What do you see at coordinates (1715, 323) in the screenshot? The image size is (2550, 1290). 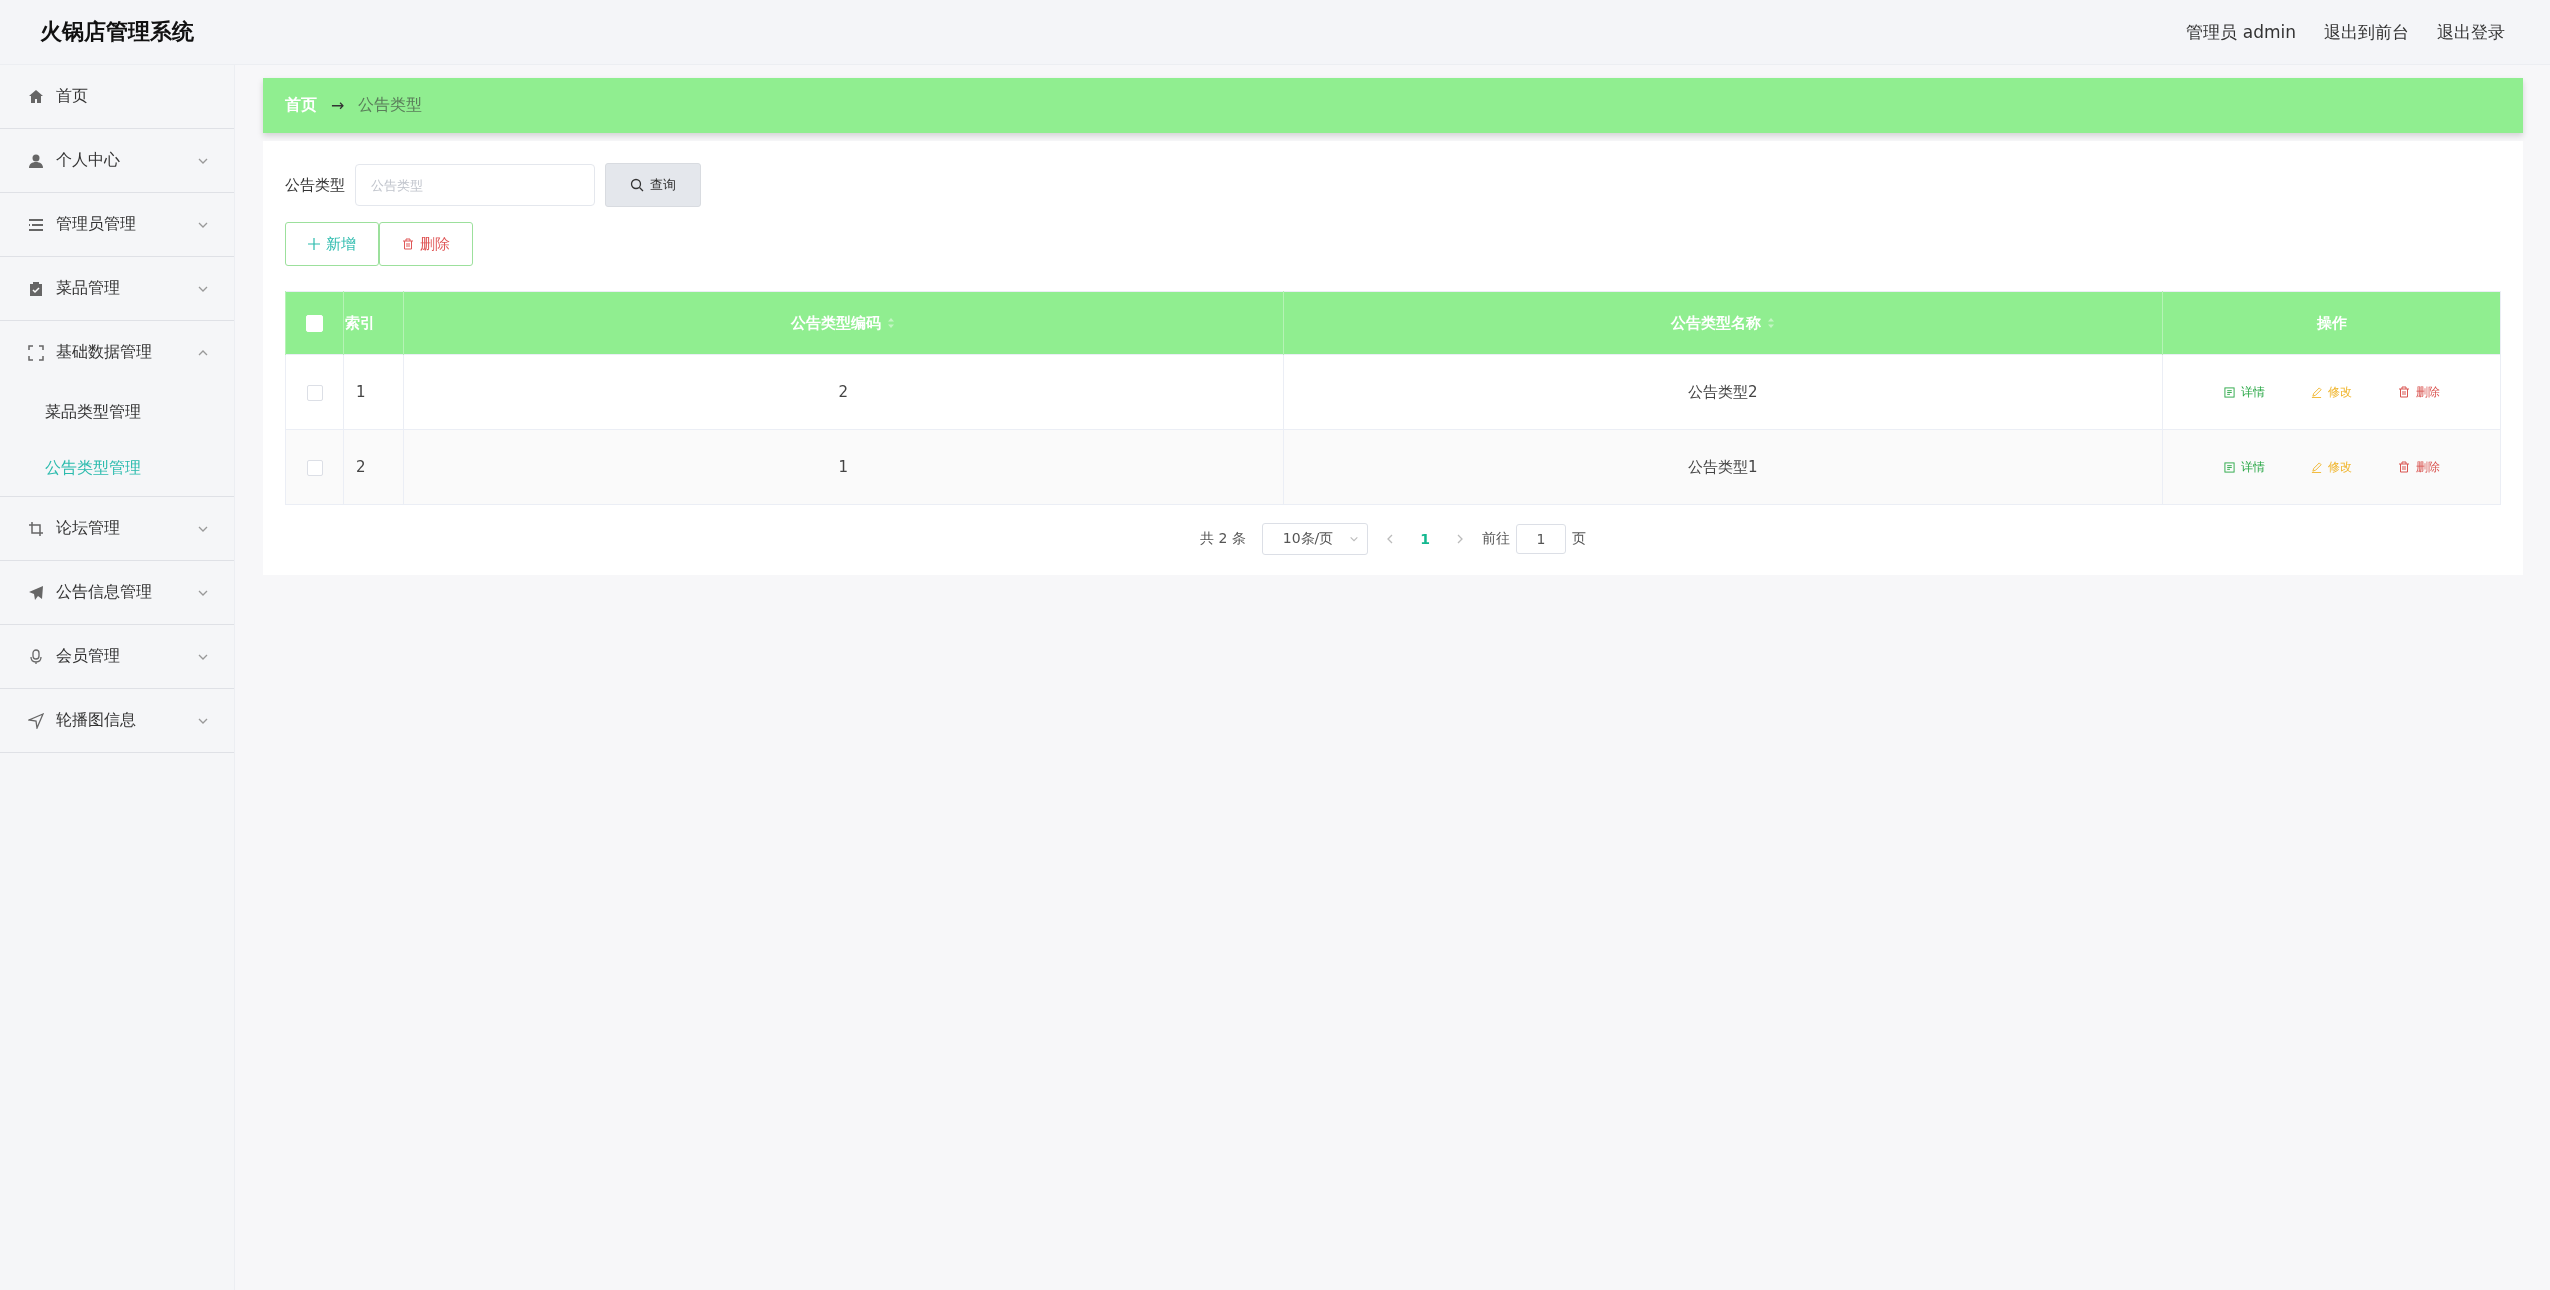 I see `column-header: 公告类型名称` at bounding box center [1715, 323].